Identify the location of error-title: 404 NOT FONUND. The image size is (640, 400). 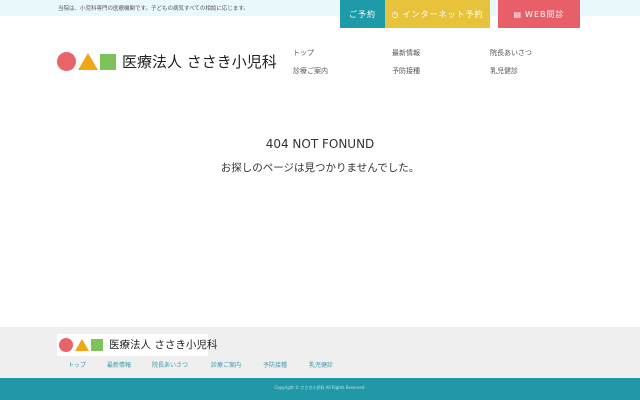
(320, 144).